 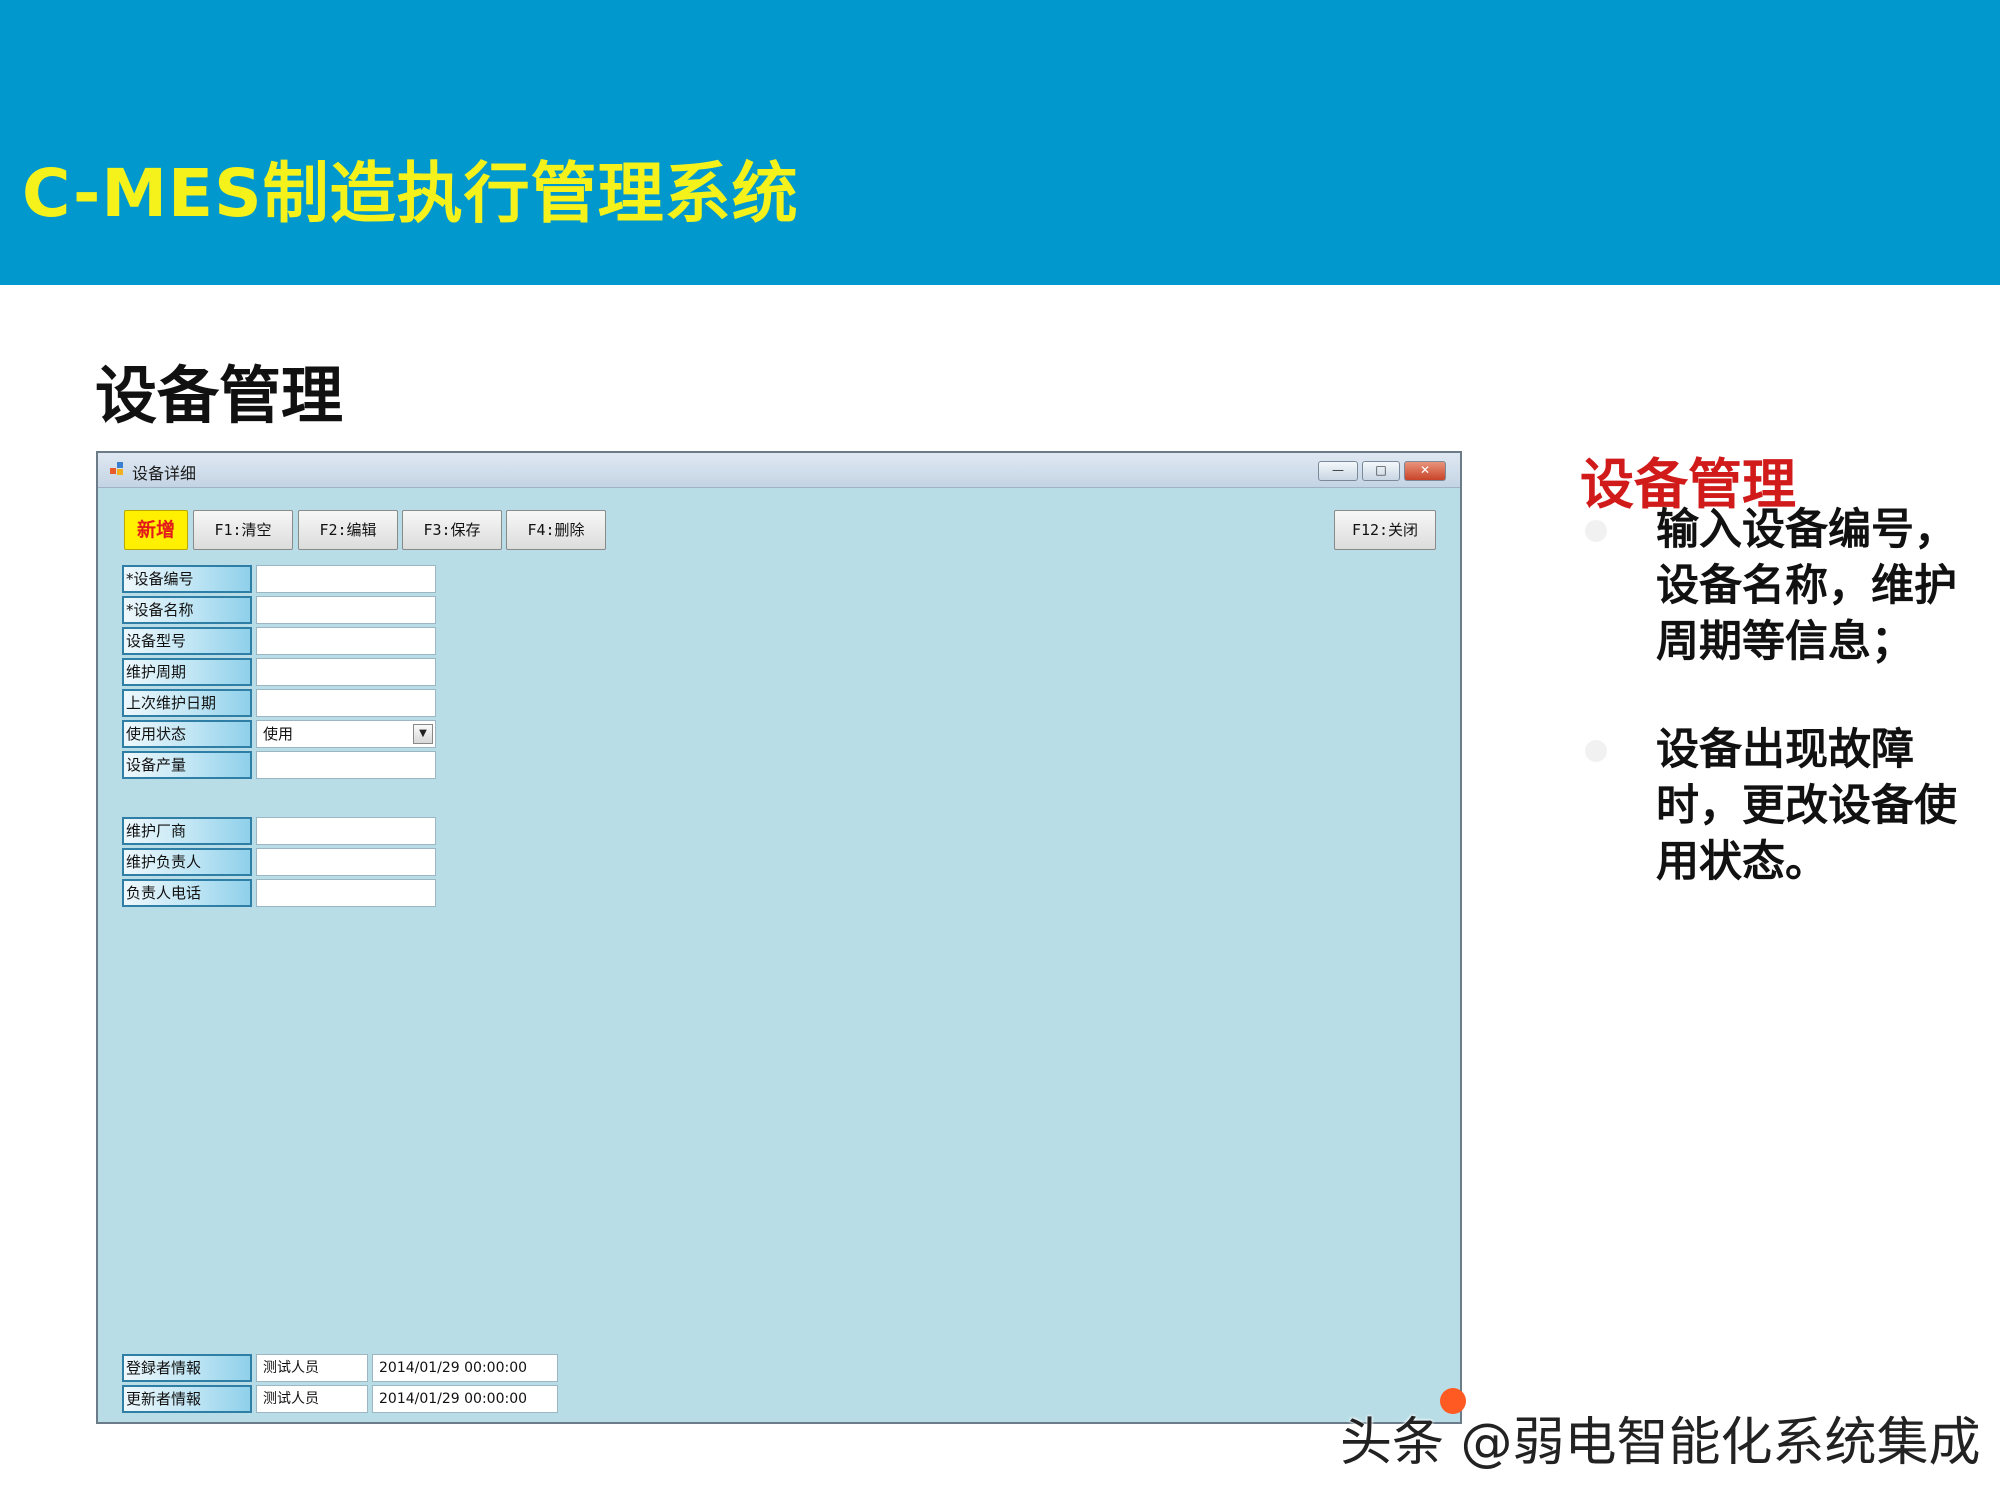 I want to click on last-maintenance-date-input, so click(x=346, y=703).